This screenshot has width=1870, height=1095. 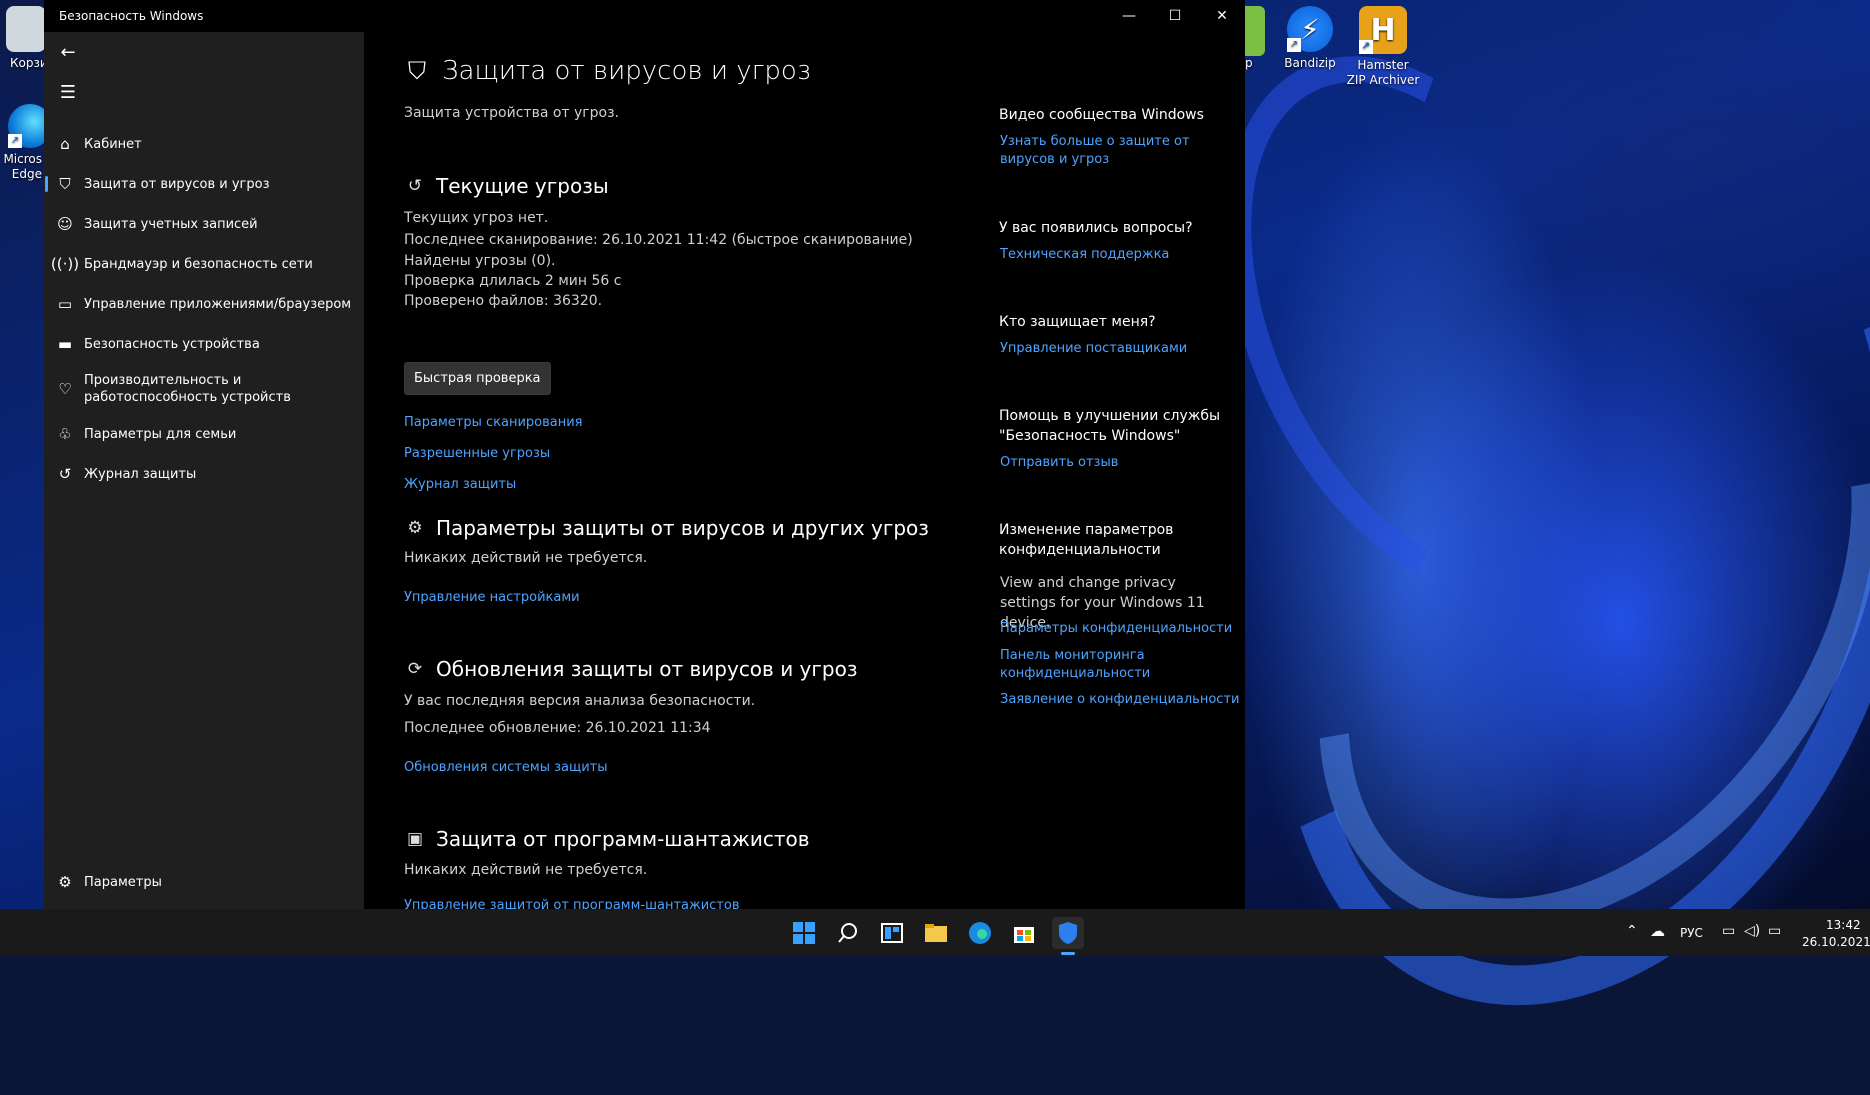 I want to click on app-icon, so click(x=1255, y=31).